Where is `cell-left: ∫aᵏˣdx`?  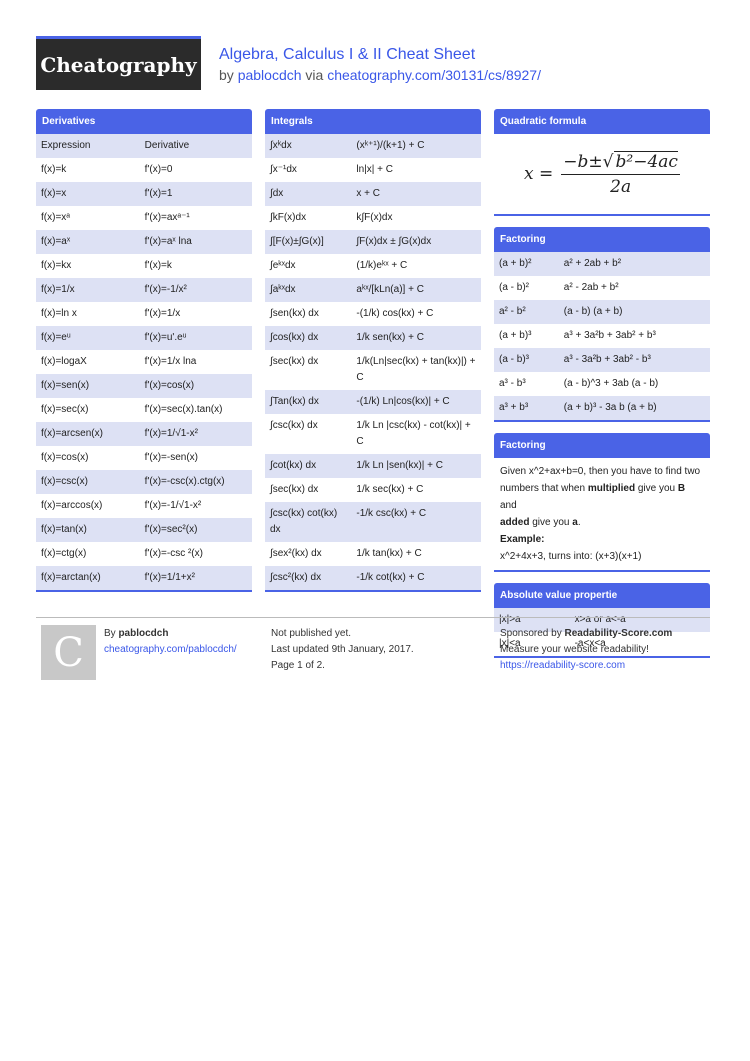
cell-left: ∫aᵏˣdx is located at coordinates (283, 289).